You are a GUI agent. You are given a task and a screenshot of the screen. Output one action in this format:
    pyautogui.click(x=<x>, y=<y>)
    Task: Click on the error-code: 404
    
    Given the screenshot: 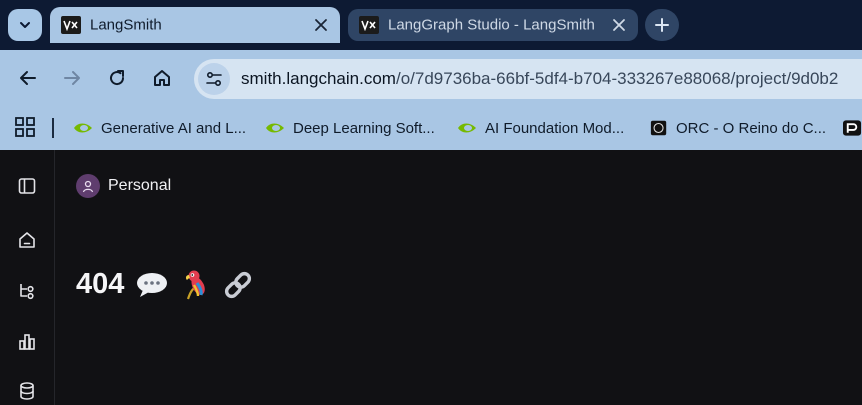 What is the action you would take?
    pyautogui.click(x=100, y=284)
    